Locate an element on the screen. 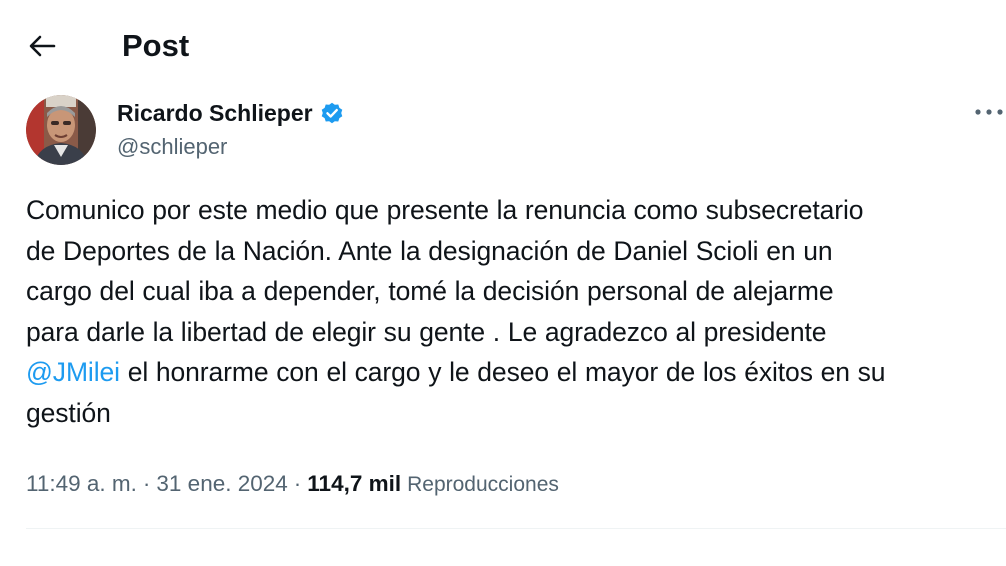 The image size is (1006, 566). views-label: Reproducciones is located at coordinates (483, 484).